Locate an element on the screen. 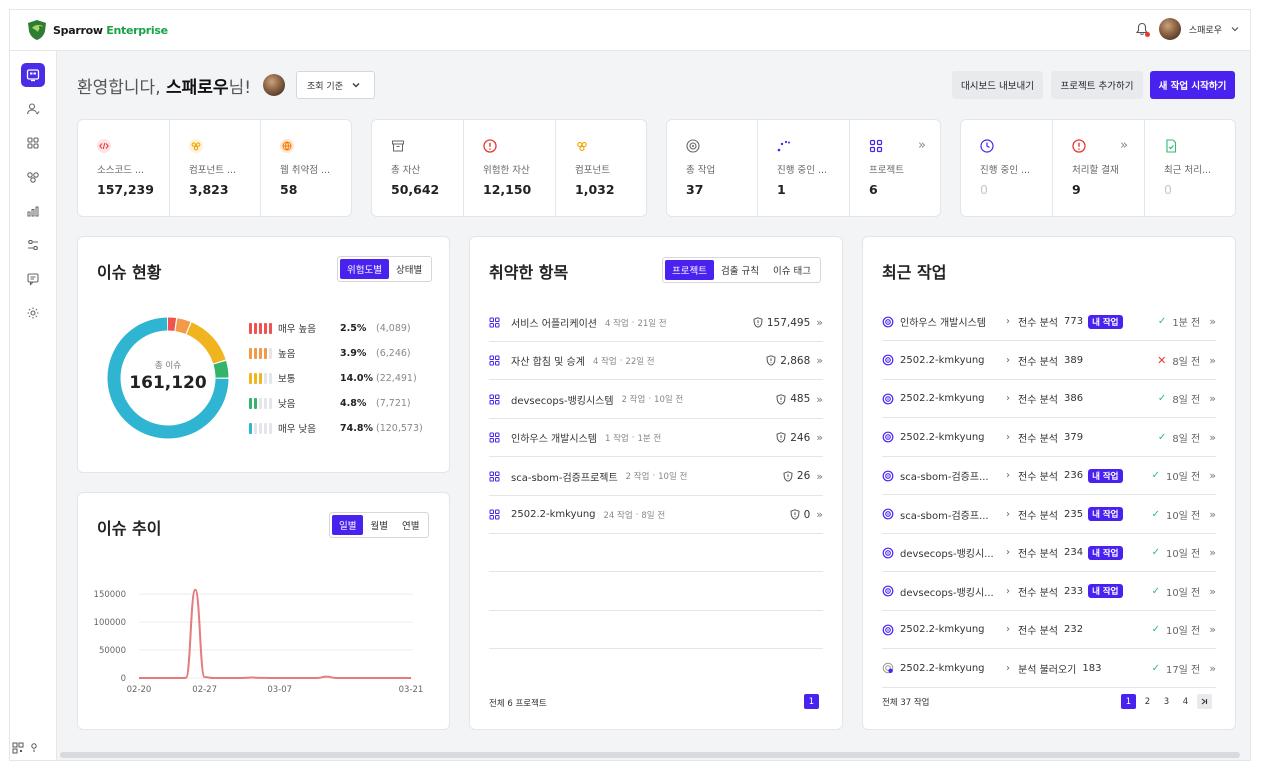 The image size is (1272, 770). pagination-page: 2 is located at coordinates (1147, 701).